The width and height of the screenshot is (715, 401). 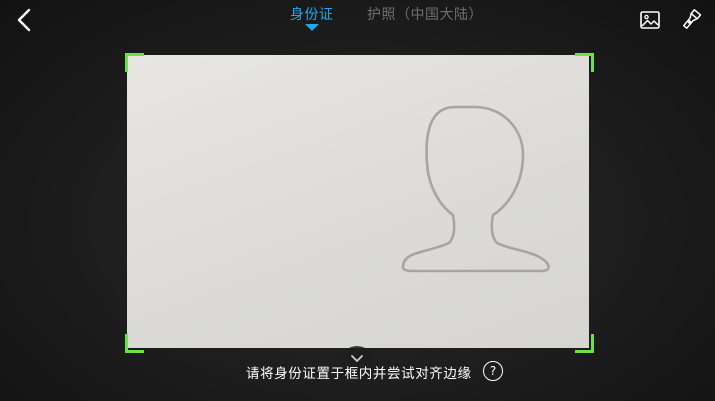 I want to click on tab-id-card: 身份证, so click(x=312, y=14).